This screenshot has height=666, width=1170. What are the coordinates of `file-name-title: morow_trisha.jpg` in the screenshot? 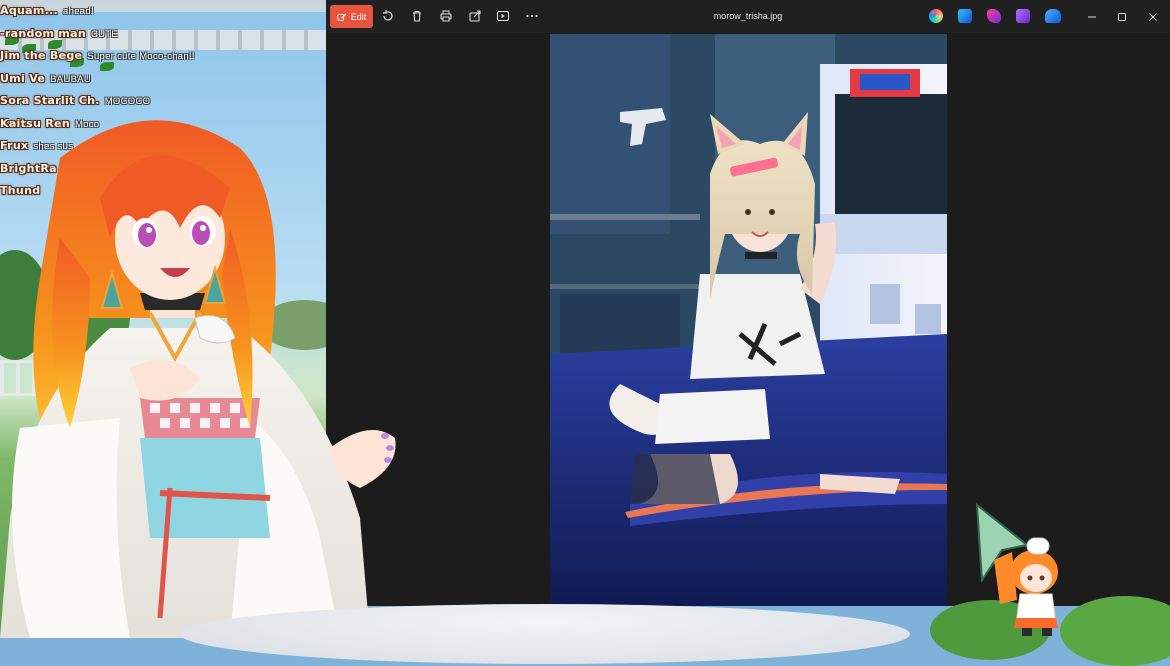 It's located at (748, 16).